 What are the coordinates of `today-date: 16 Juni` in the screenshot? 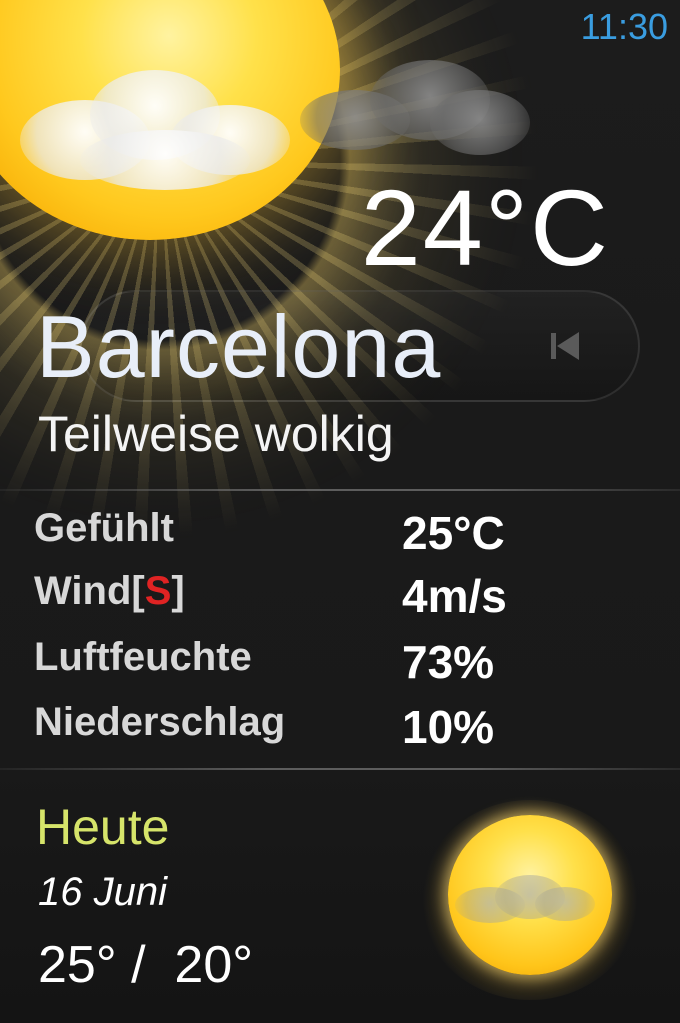 It's located at (102, 892).